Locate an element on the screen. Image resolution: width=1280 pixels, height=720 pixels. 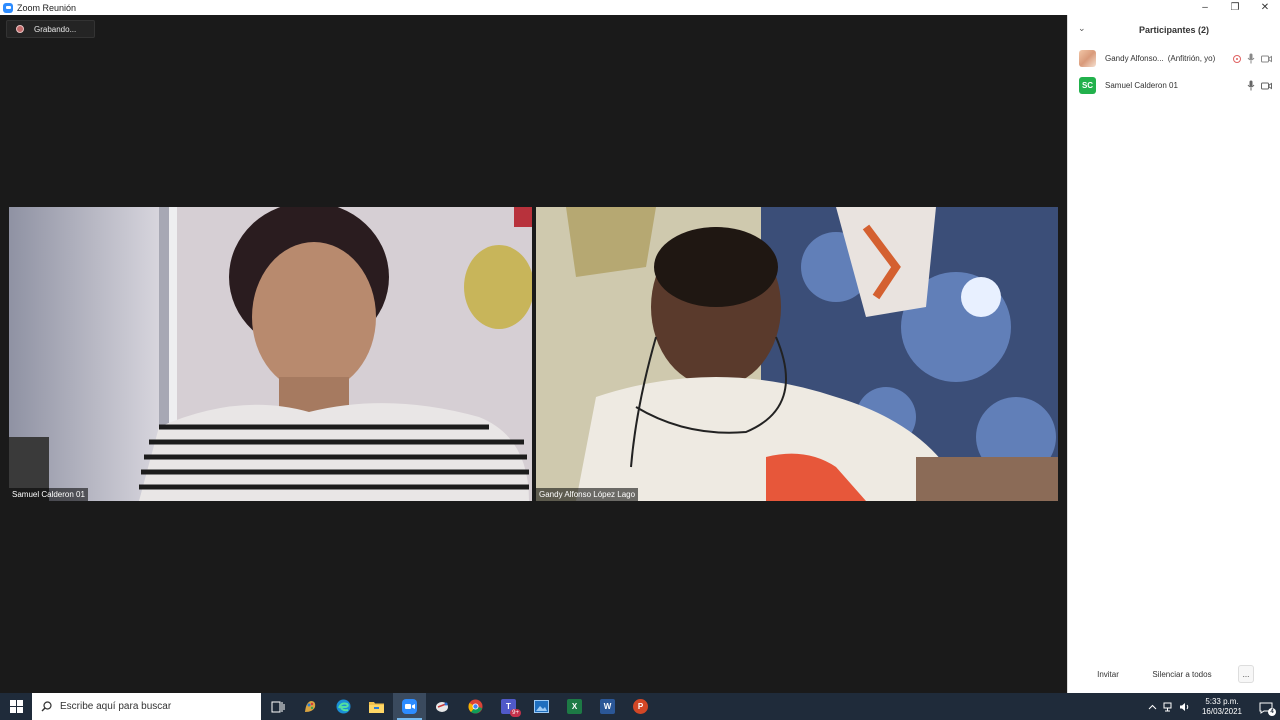
notification-center-icon: 4 is located at coordinates (1266, 706).